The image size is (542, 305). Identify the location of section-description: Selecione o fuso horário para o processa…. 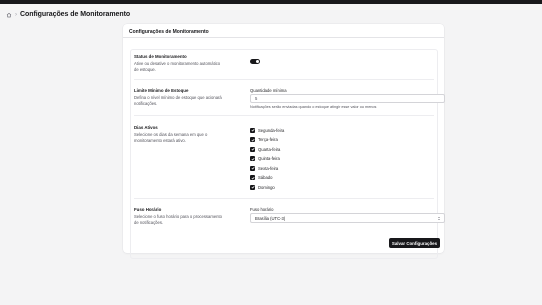
(178, 219).